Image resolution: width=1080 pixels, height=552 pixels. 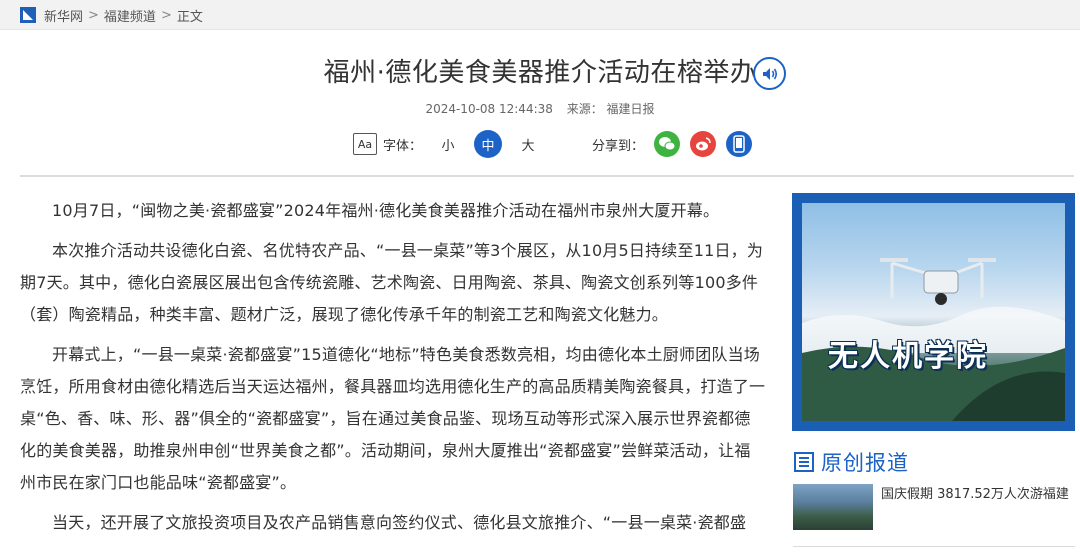 What do you see at coordinates (130, 15) in the screenshot?
I see `breadcrumb-channel-link: 福建频道` at bounding box center [130, 15].